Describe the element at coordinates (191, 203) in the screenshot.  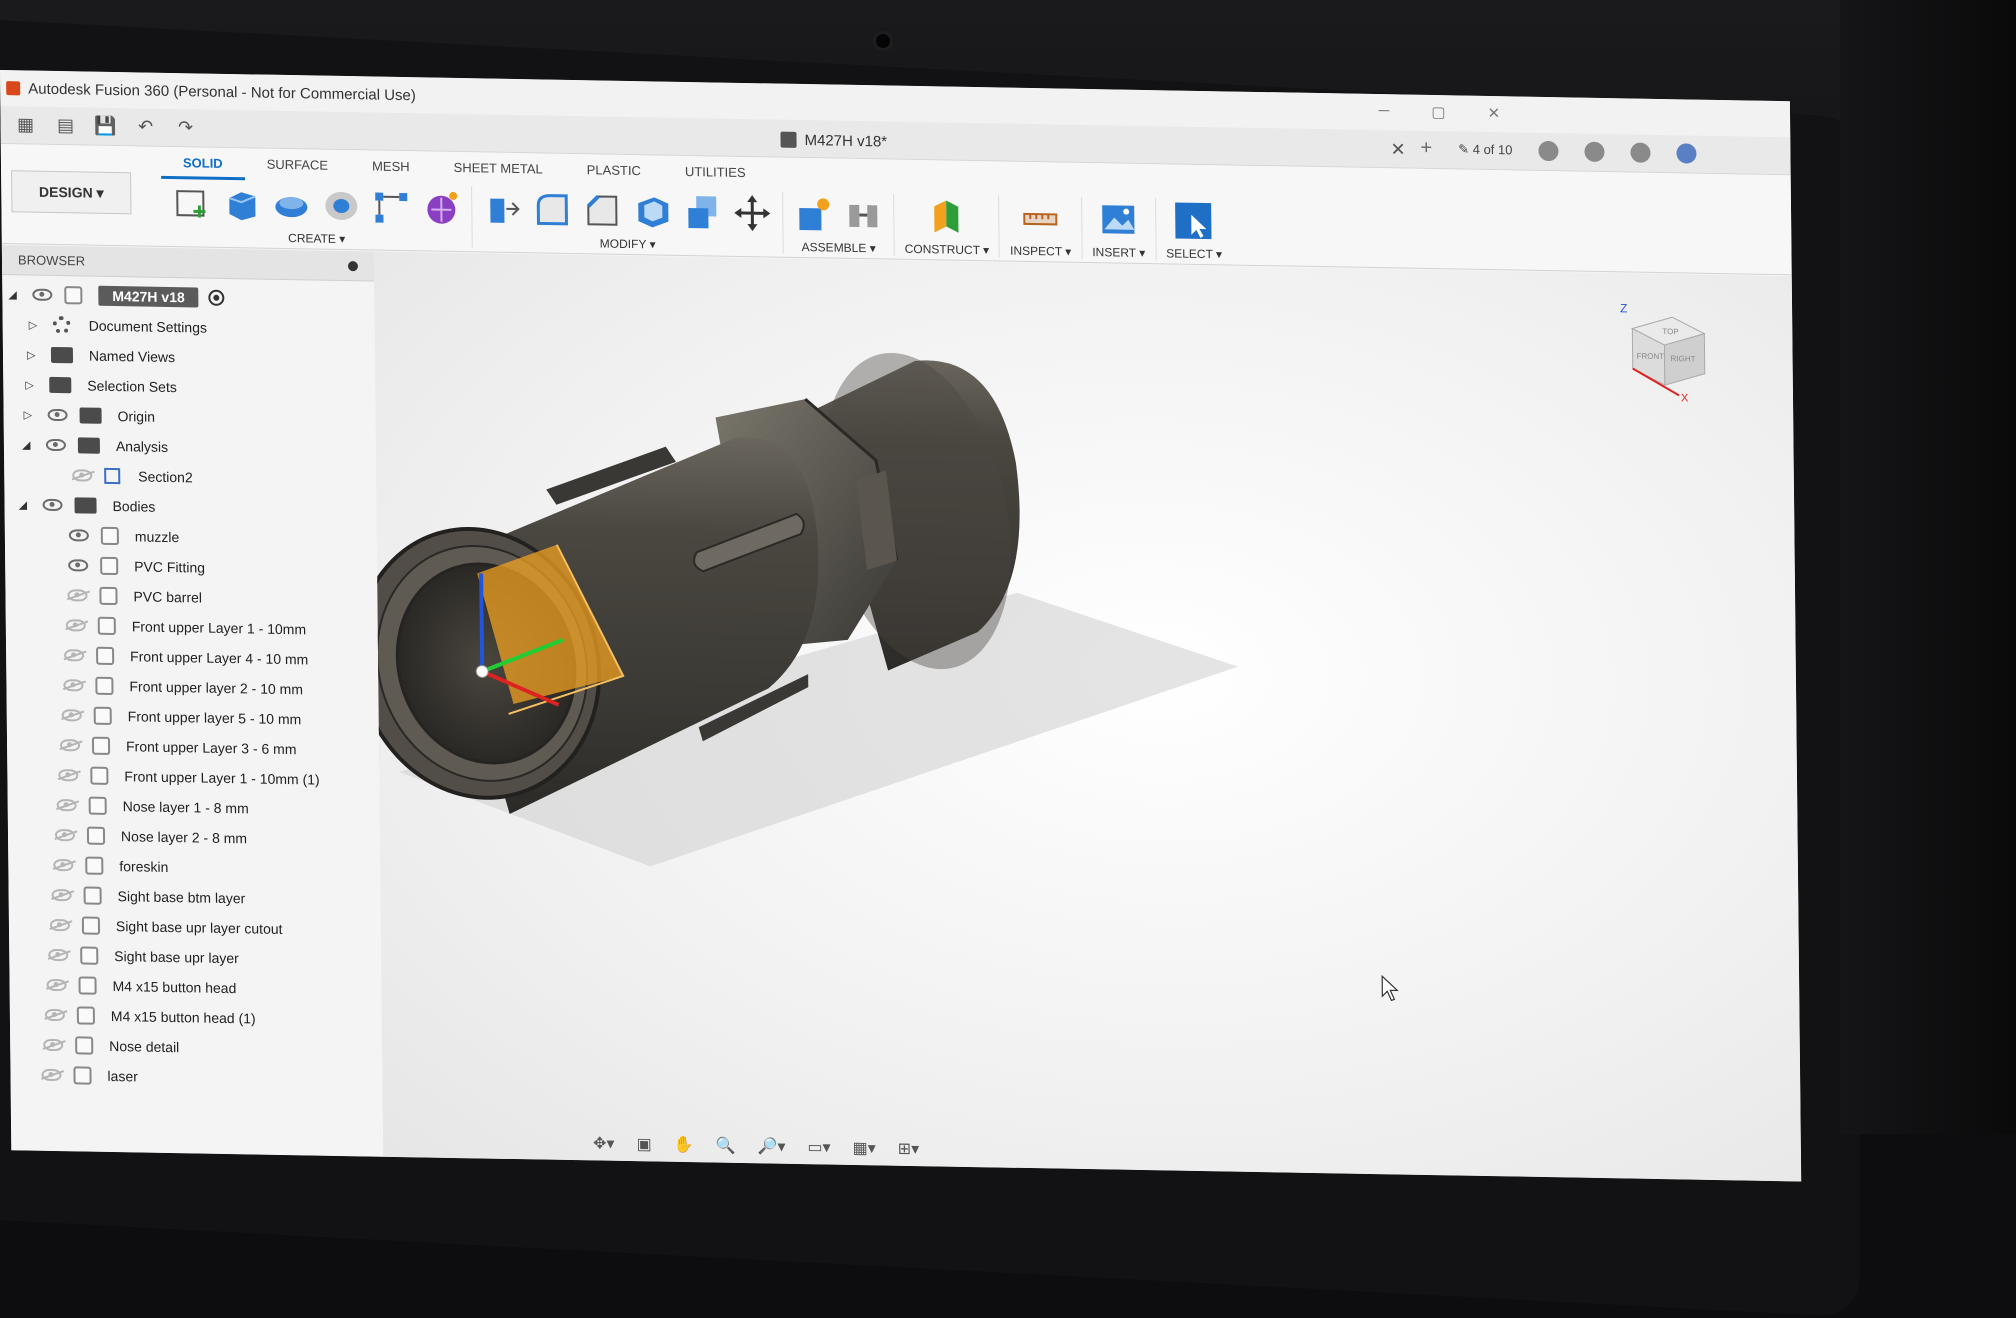
I see `create-sketch-icon` at that location.